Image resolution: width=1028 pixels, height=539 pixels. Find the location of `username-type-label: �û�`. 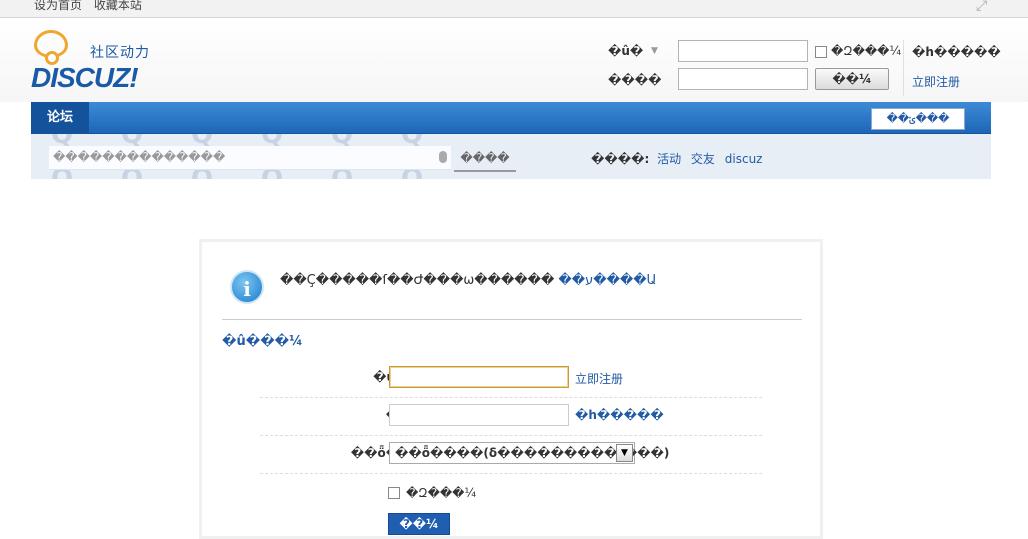

username-type-label: �û� is located at coordinates (625, 51).